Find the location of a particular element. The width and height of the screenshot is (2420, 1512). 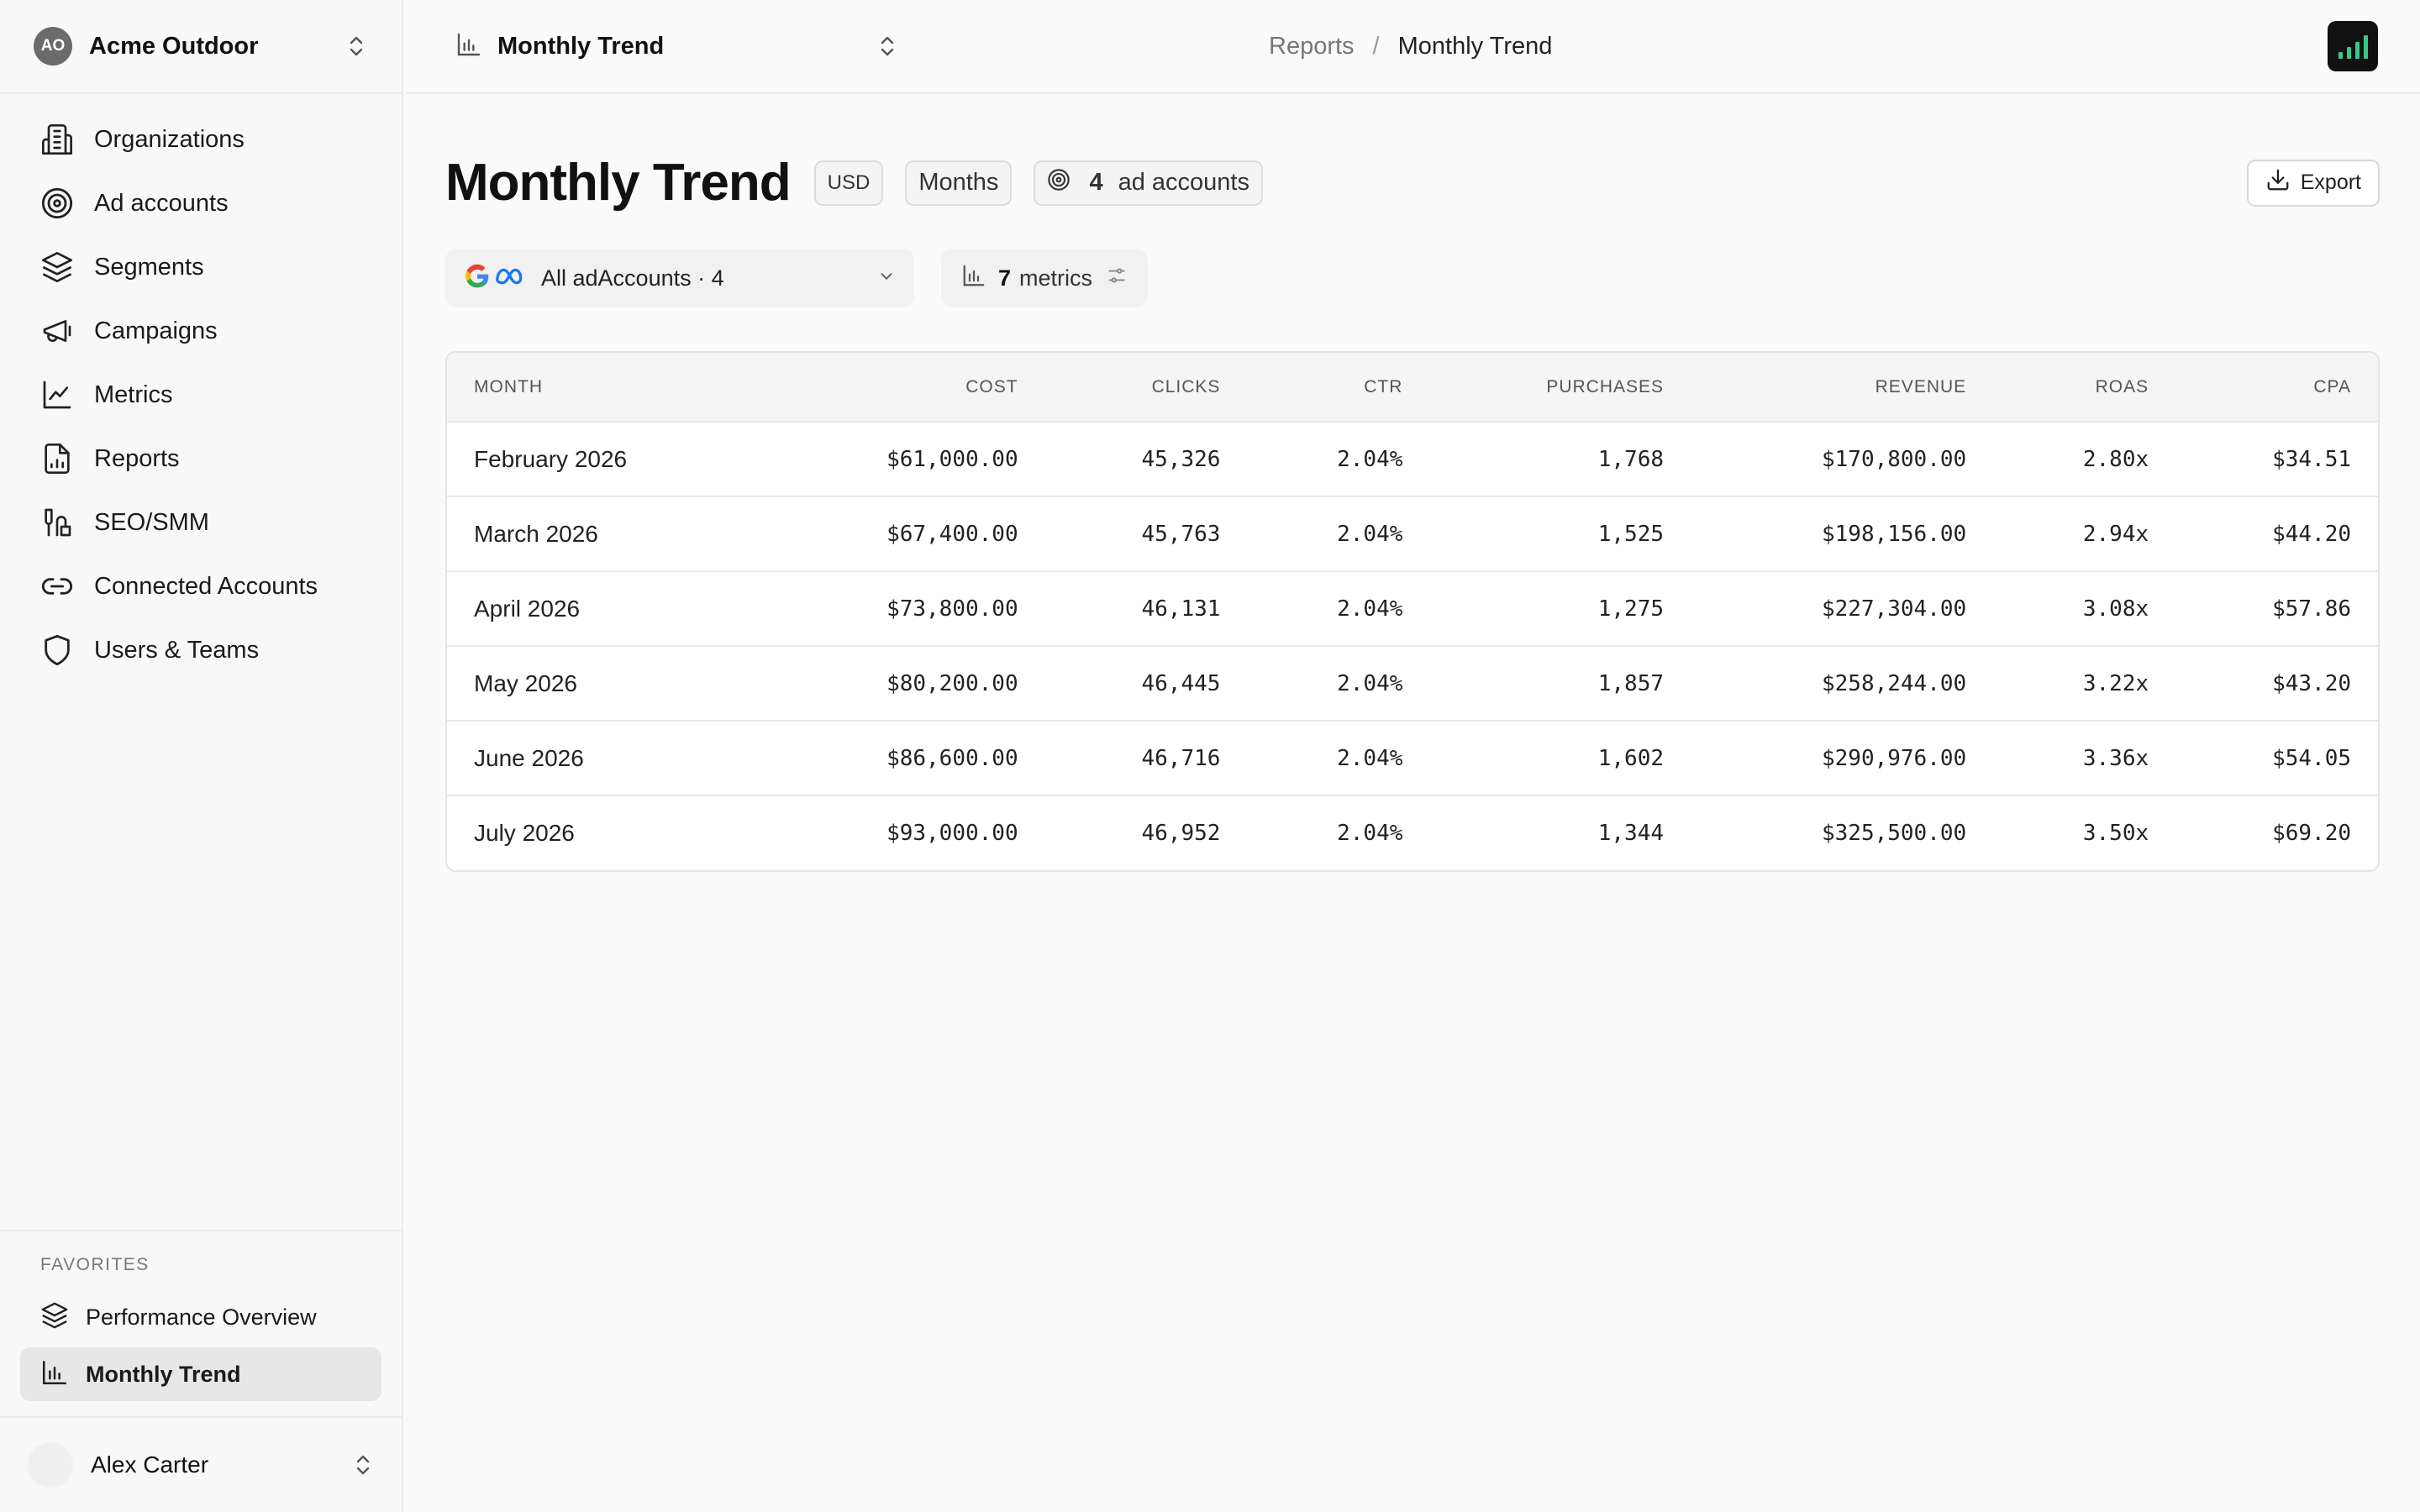

sidebar-item-label: Ad accounts is located at coordinates (161, 203).